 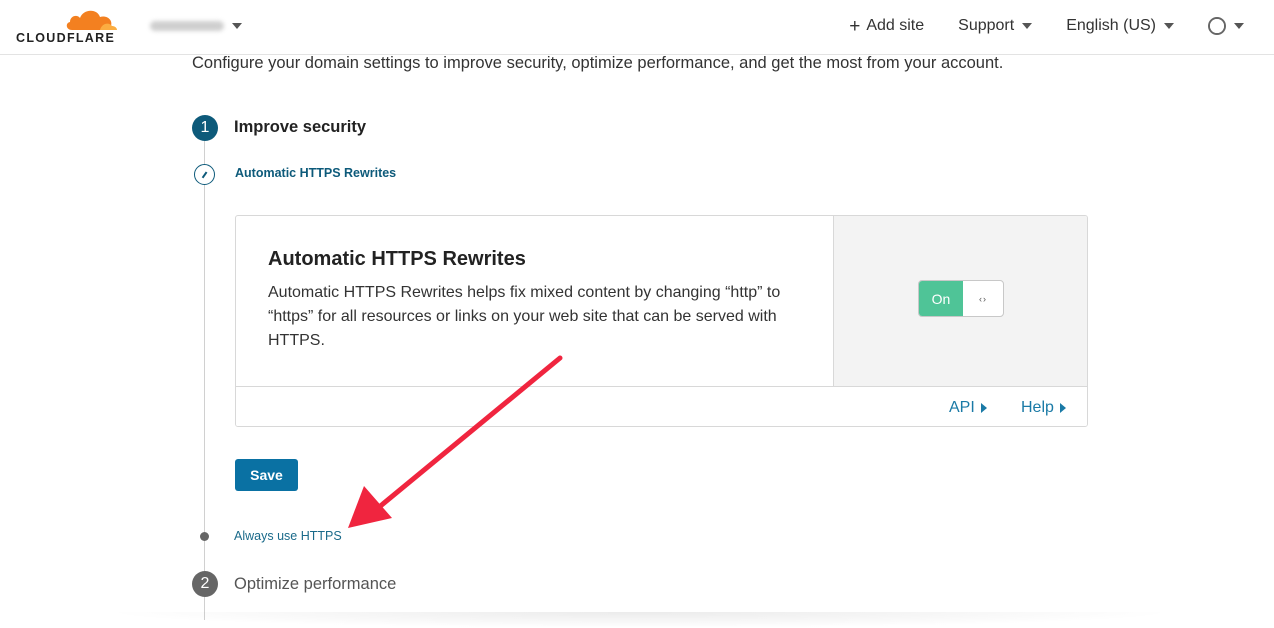 I want to click on setting-card-title: Automatic HTTPS Rewrites, so click(x=397, y=259).